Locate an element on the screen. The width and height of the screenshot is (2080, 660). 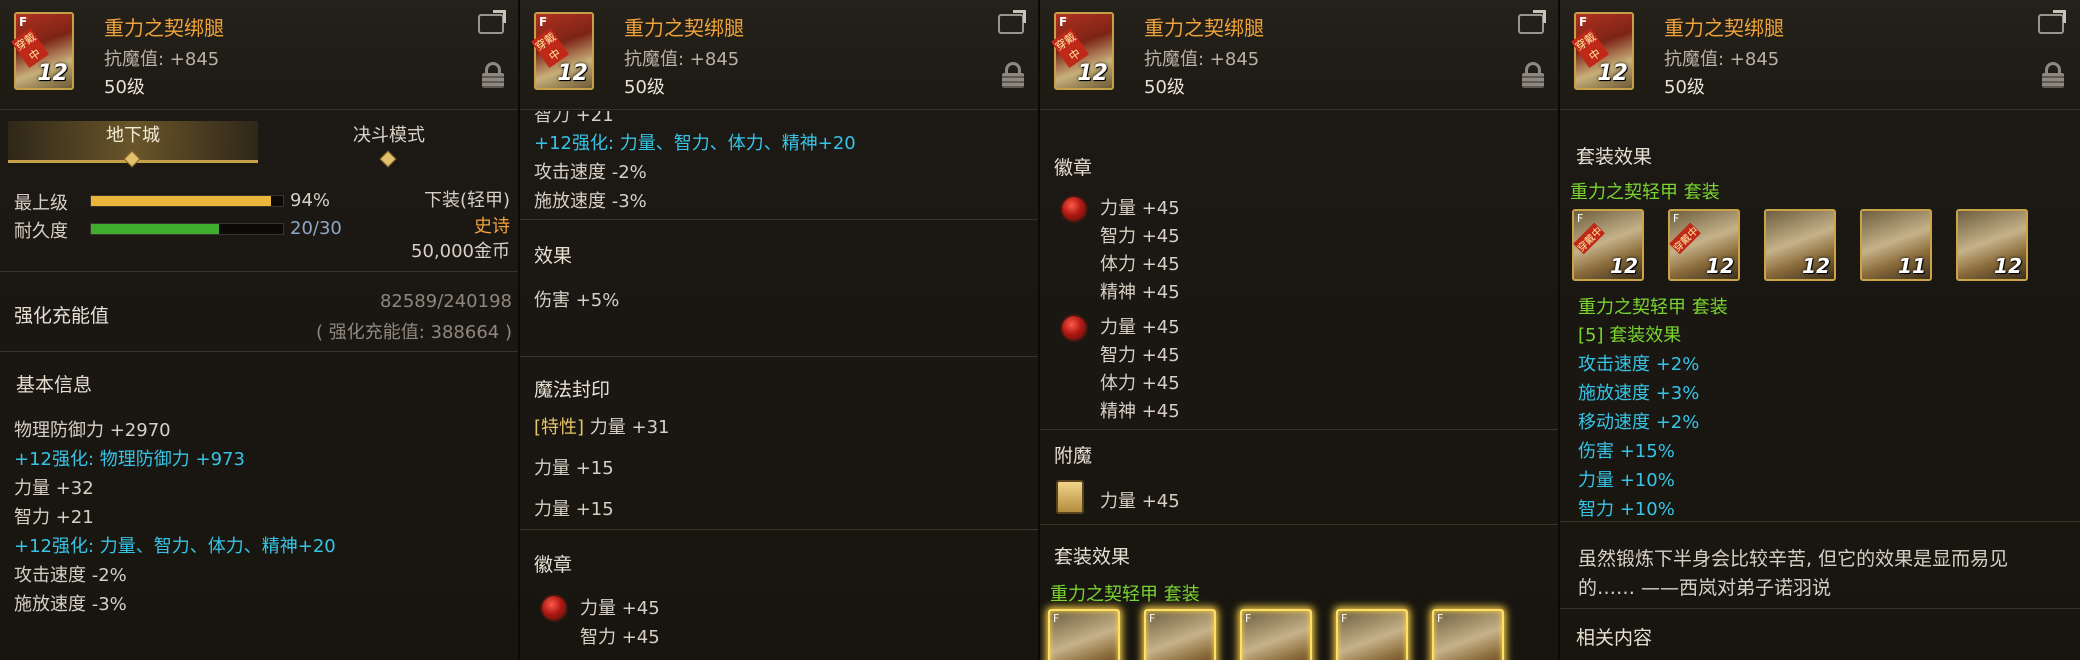
set-name-secondary: 重力之契轻甲 套装 is located at coordinates (1653, 307).